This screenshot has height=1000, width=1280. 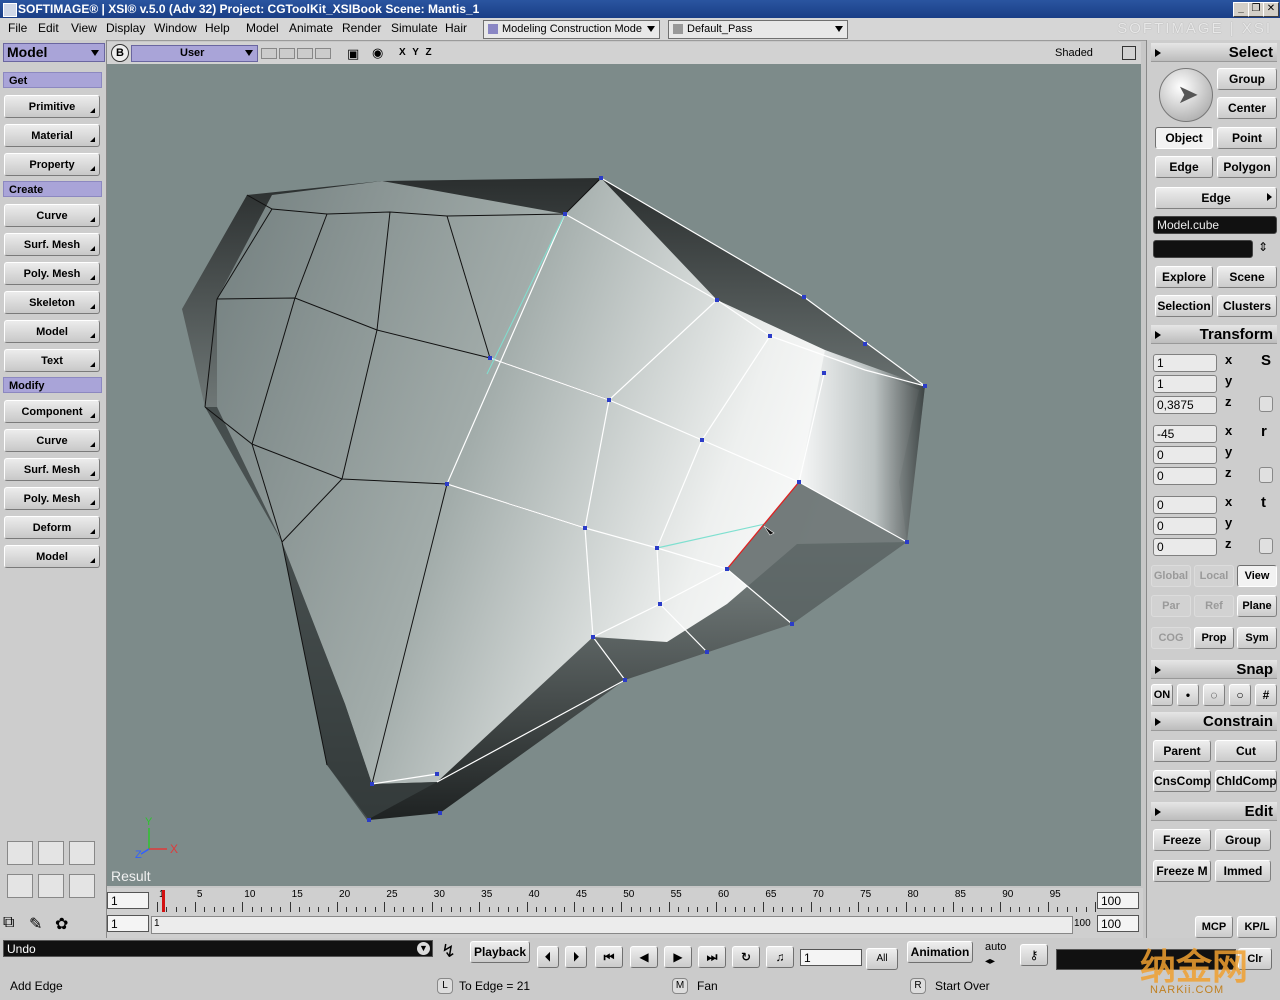 I want to click on rotate-y-field: 0, so click(x=1185, y=455).